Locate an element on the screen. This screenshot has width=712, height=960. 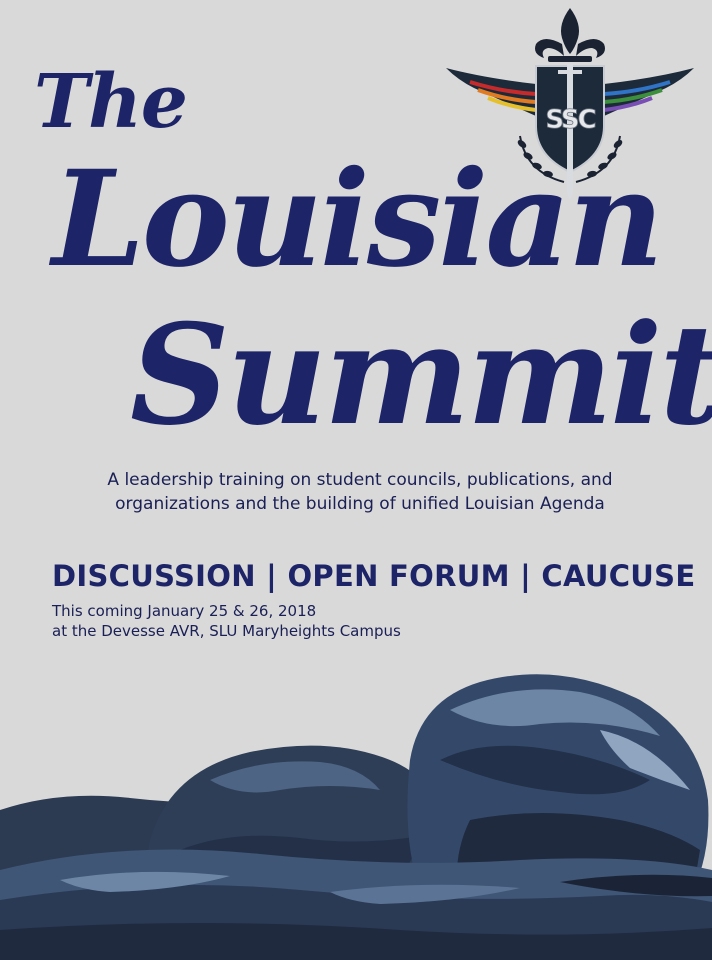
title-line-summit: Summit is located at coordinates (421, 374).